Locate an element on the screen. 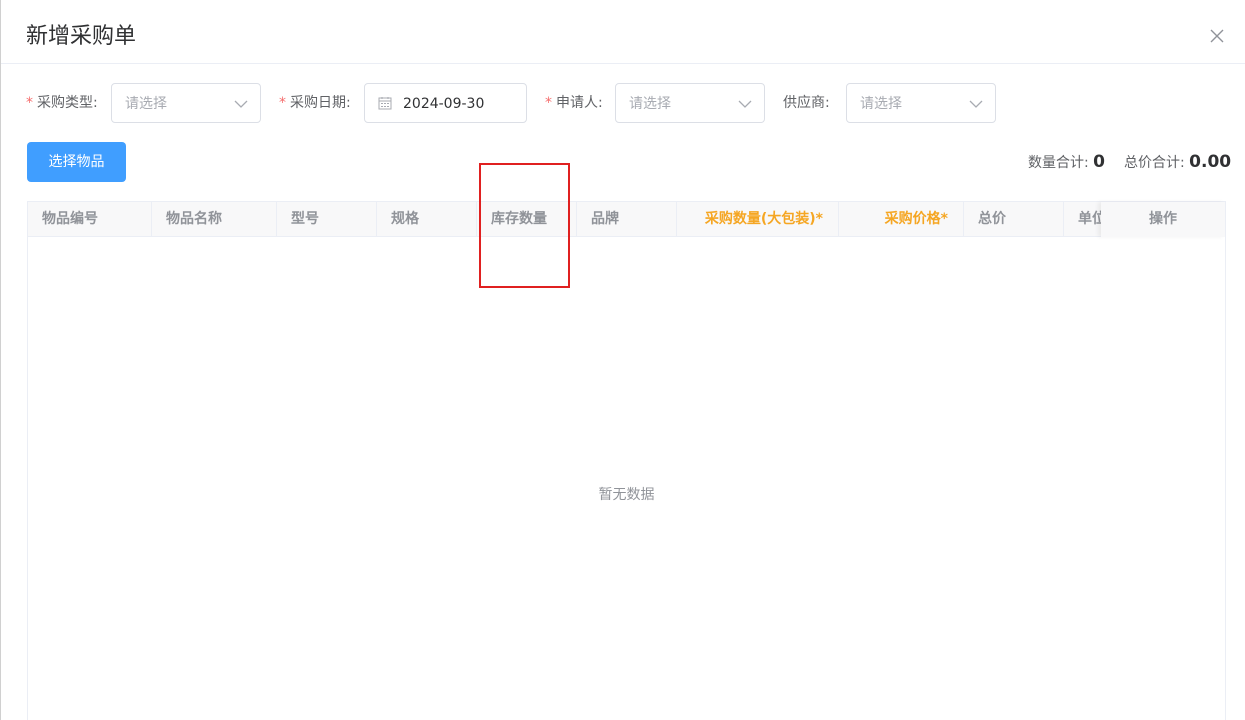 The image size is (1245, 720). calendar-icon is located at coordinates (385, 103).